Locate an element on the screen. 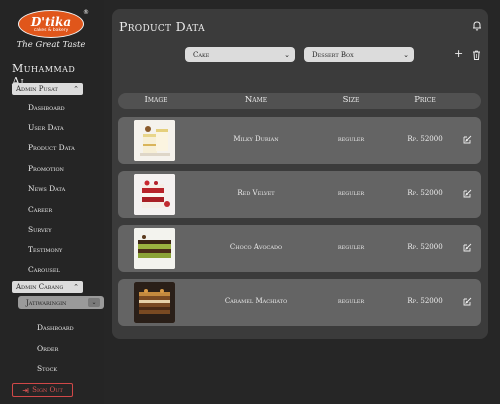 The width and height of the screenshot is (500, 404). sign-out-button: Sign Out is located at coordinates (42, 390).